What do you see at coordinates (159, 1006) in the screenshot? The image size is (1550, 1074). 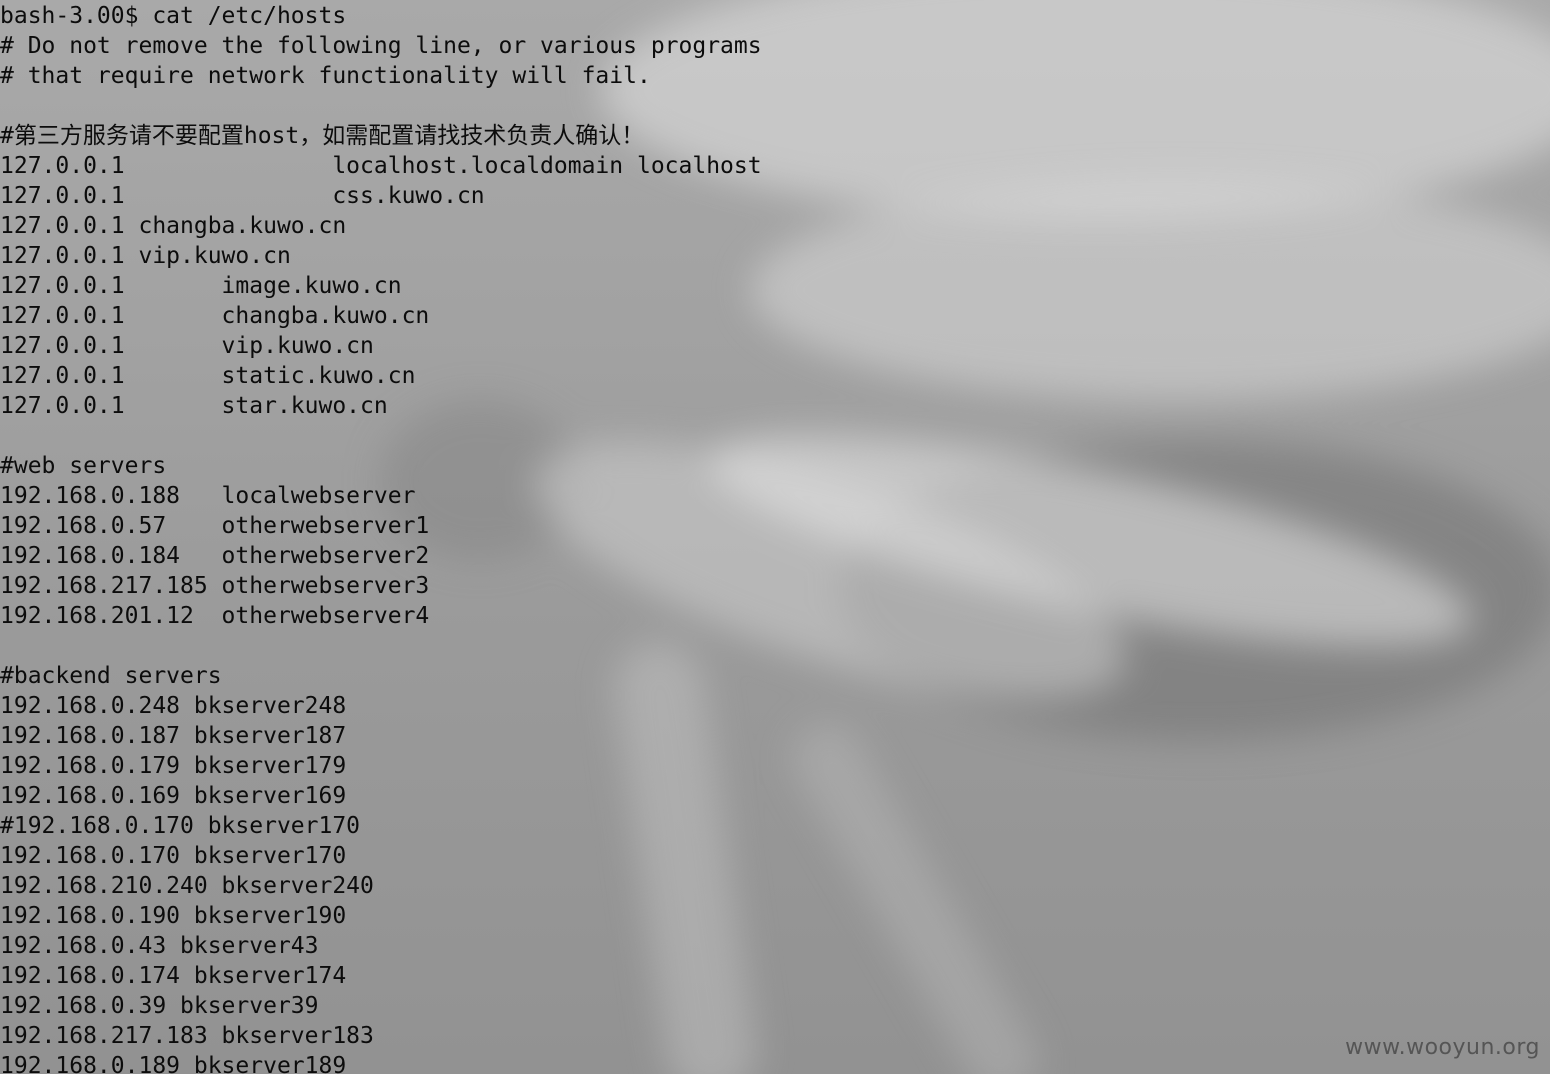 I see `terminal-line: 192.168.0.39 bkserver39` at bounding box center [159, 1006].